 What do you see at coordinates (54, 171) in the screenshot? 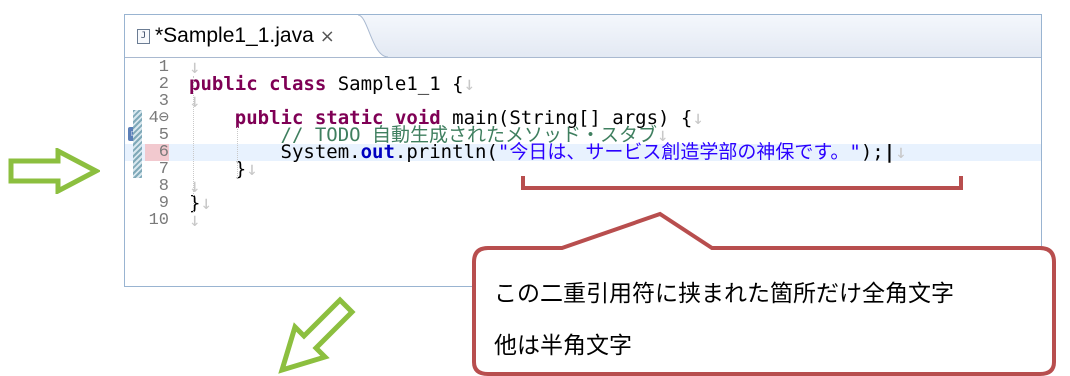
I see `right-arrow-icon` at bounding box center [54, 171].